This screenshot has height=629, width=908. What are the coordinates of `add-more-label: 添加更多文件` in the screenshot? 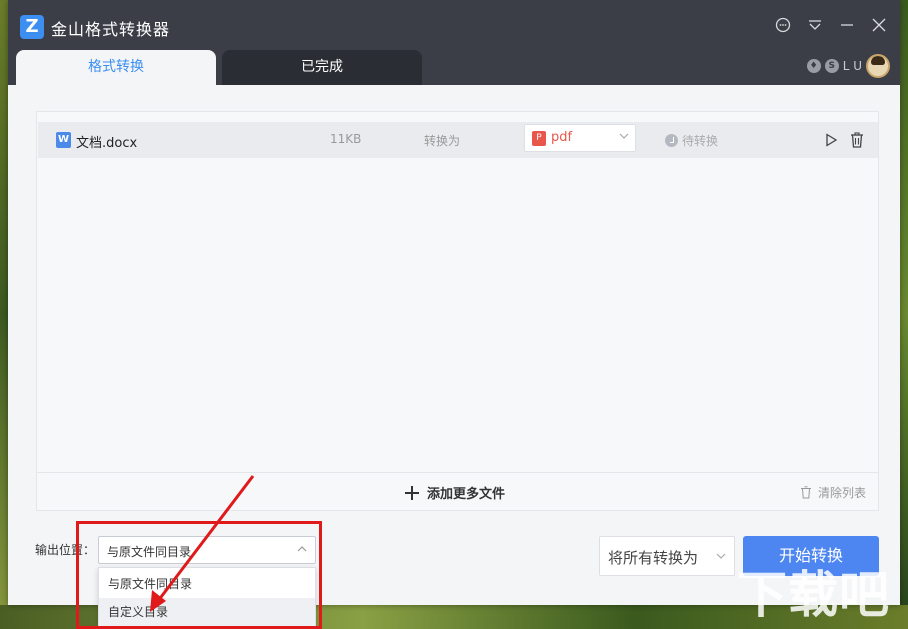 It's located at (466, 494).